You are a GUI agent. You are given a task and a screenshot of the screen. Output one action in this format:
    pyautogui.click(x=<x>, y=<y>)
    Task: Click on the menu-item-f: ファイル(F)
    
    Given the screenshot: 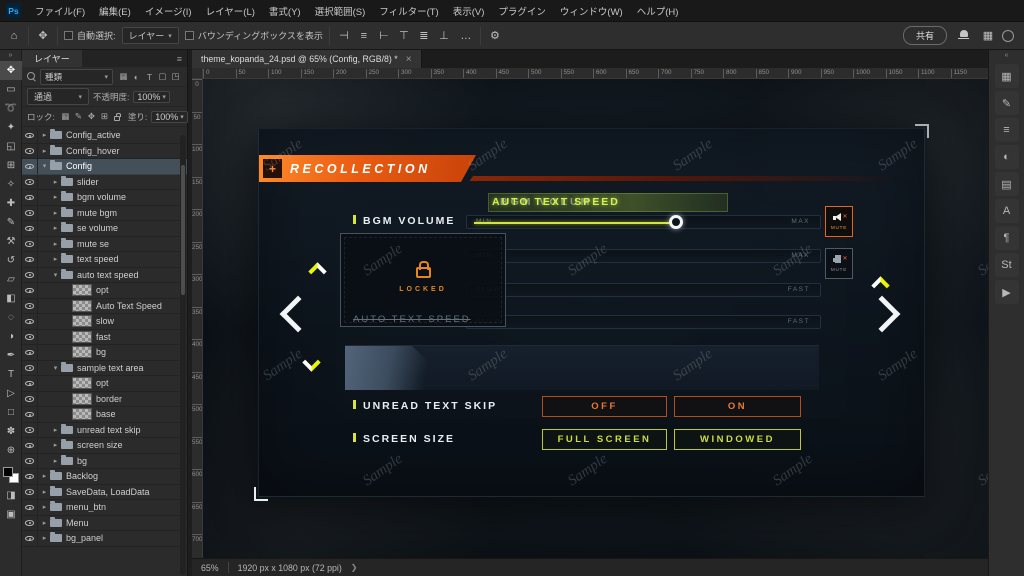 What is the action you would take?
    pyautogui.click(x=60, y=10)
    